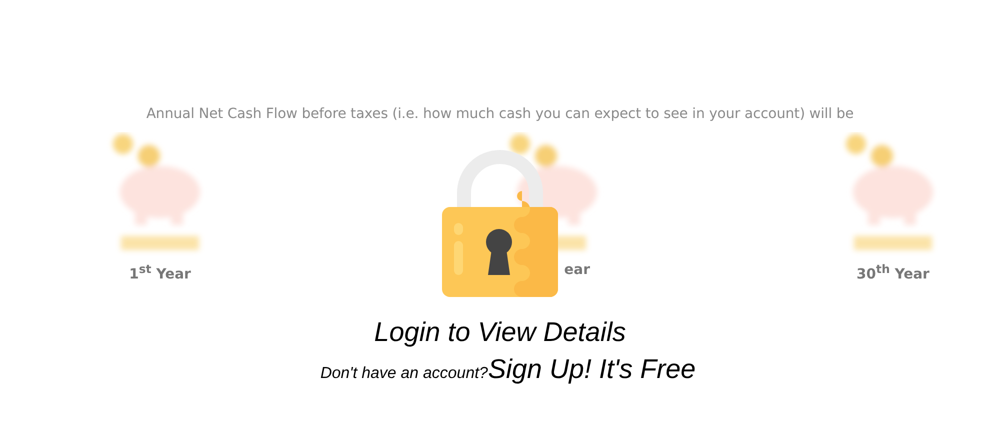  What do you see at coordinates (160, 272) in the screenshot?
I see `year-label: 1$^{st}$ Year` at bounding box center [160, 272].